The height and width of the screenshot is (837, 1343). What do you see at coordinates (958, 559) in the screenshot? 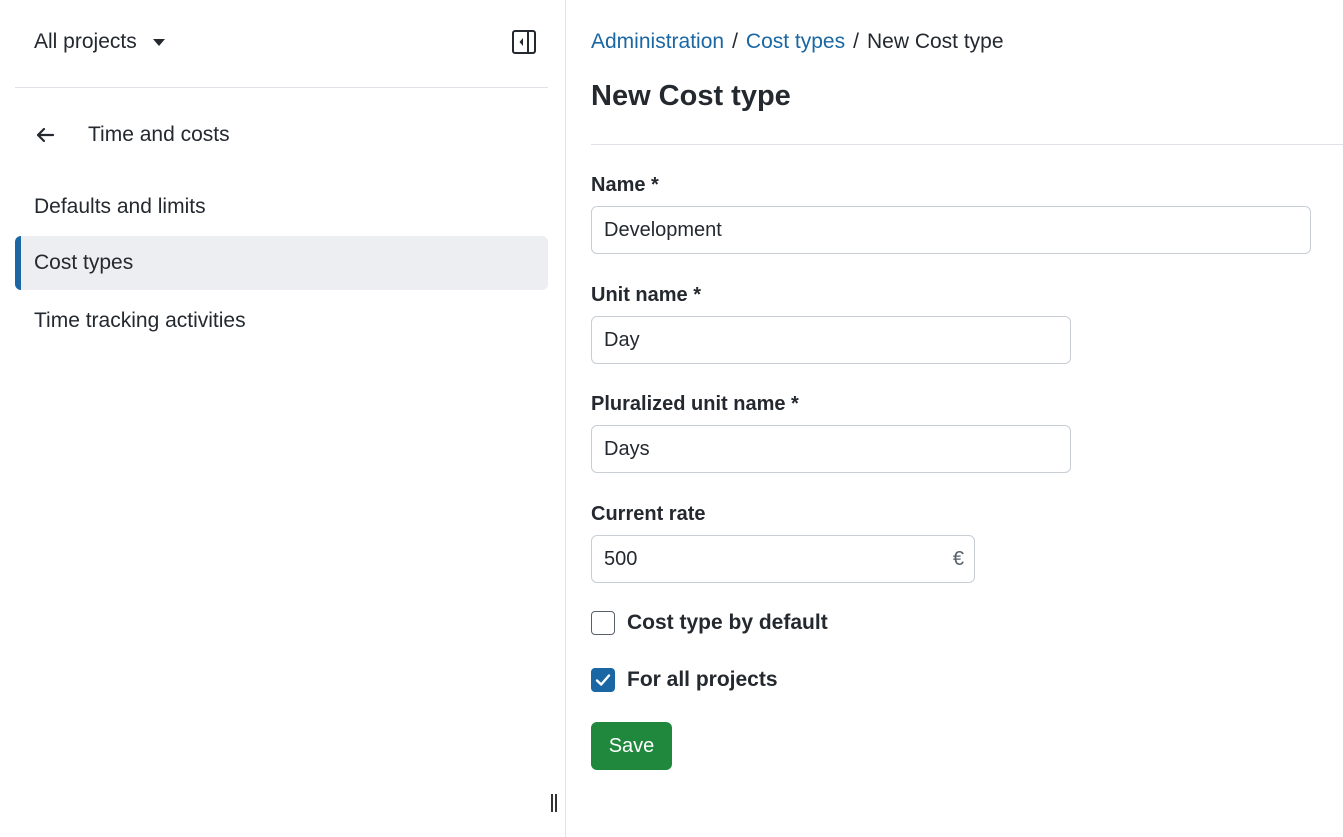
I see `currency-unit: €` at bounding box center [958, 559].